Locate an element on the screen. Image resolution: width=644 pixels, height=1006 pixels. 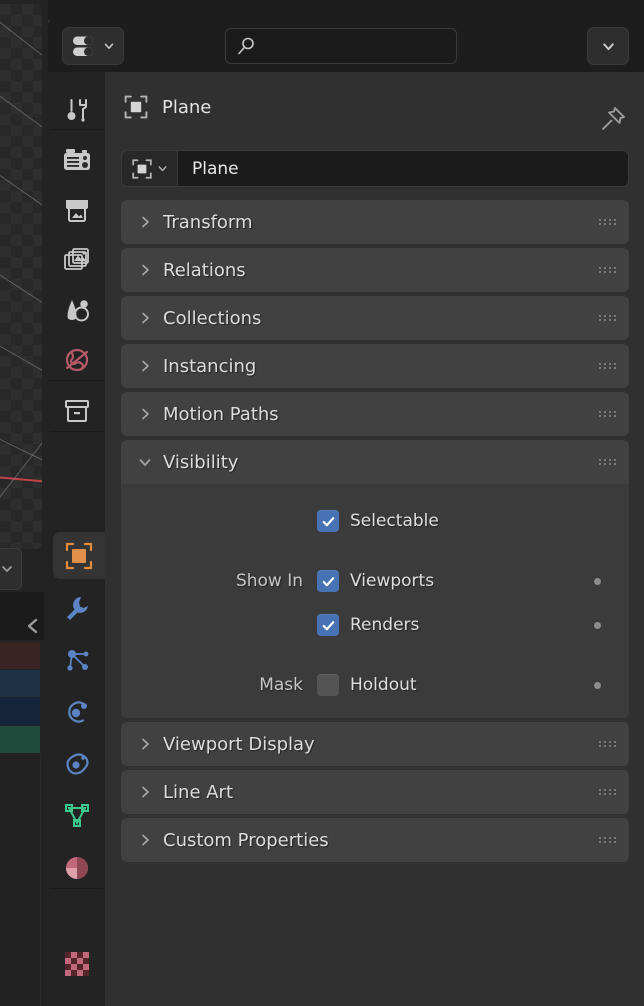
panel-collapse-arrow is located at coordinates (33, 626).